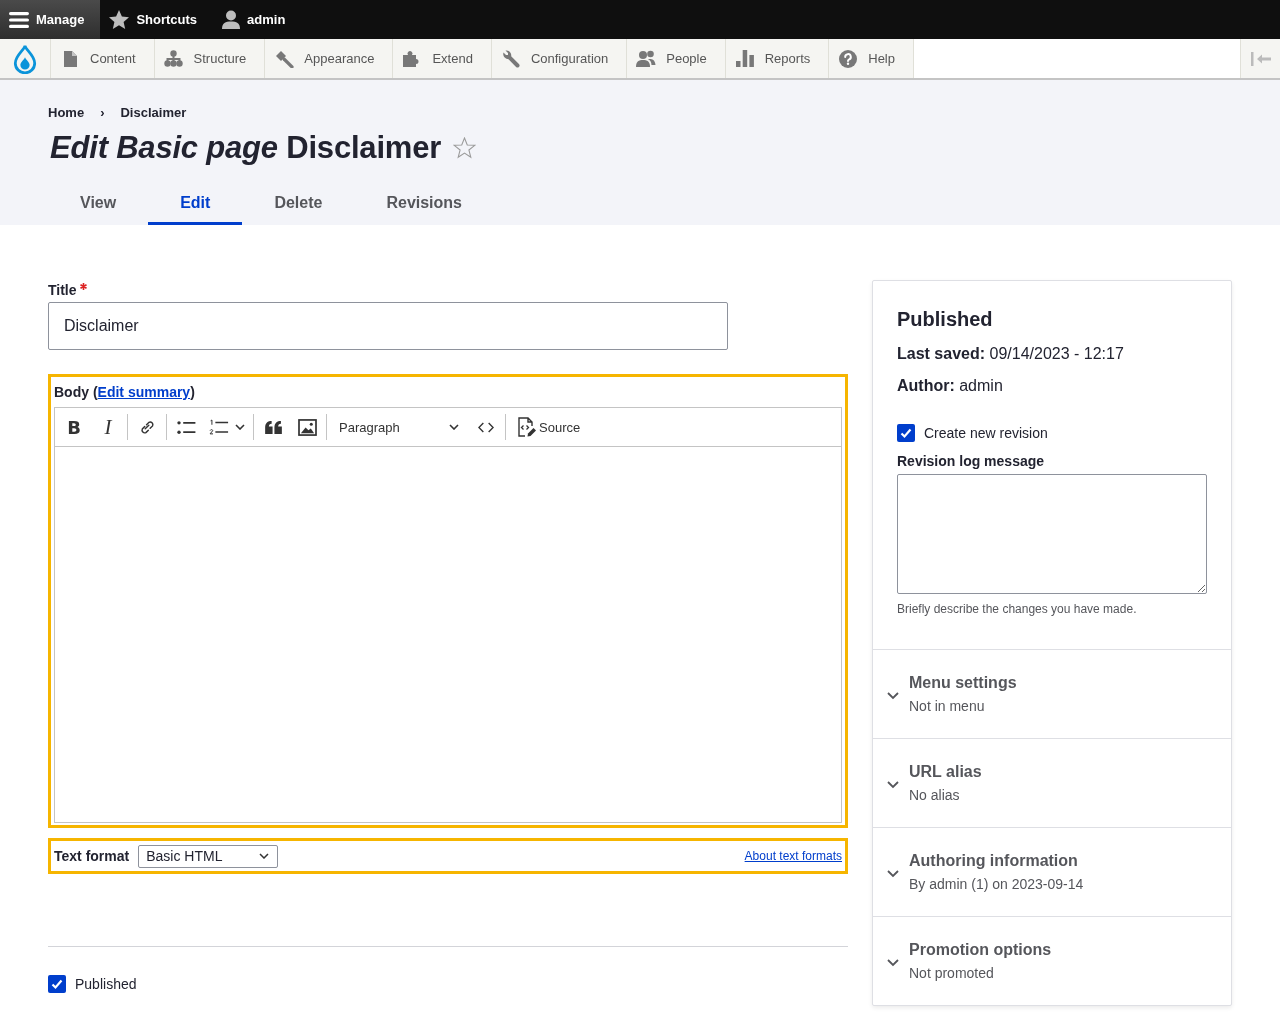  I want to click on menu-link: People, so click(676, 58).